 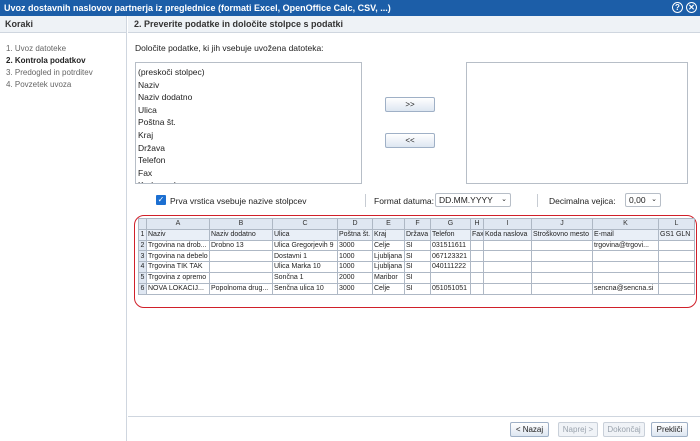 I want to click on table-cell: 2000, so click(x=355, y=277).